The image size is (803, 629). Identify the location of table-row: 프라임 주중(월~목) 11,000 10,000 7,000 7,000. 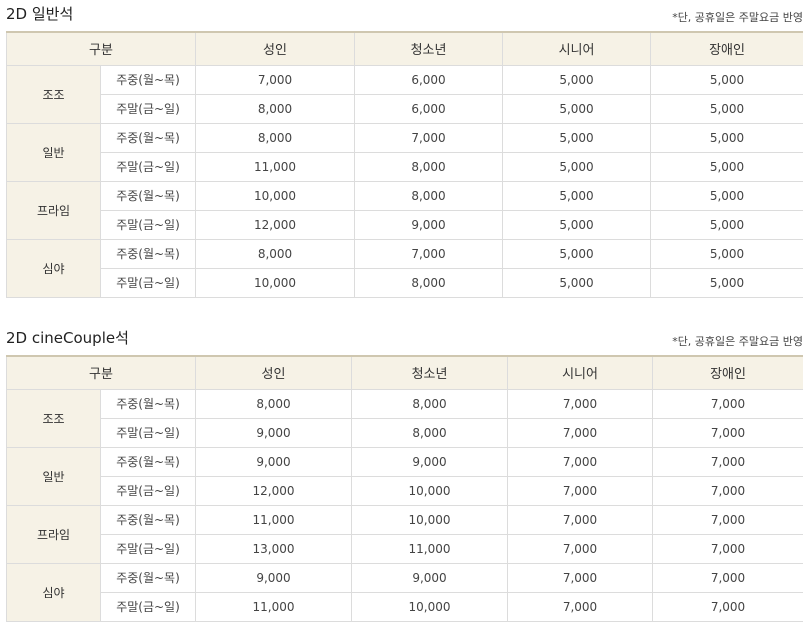
(404, 534).